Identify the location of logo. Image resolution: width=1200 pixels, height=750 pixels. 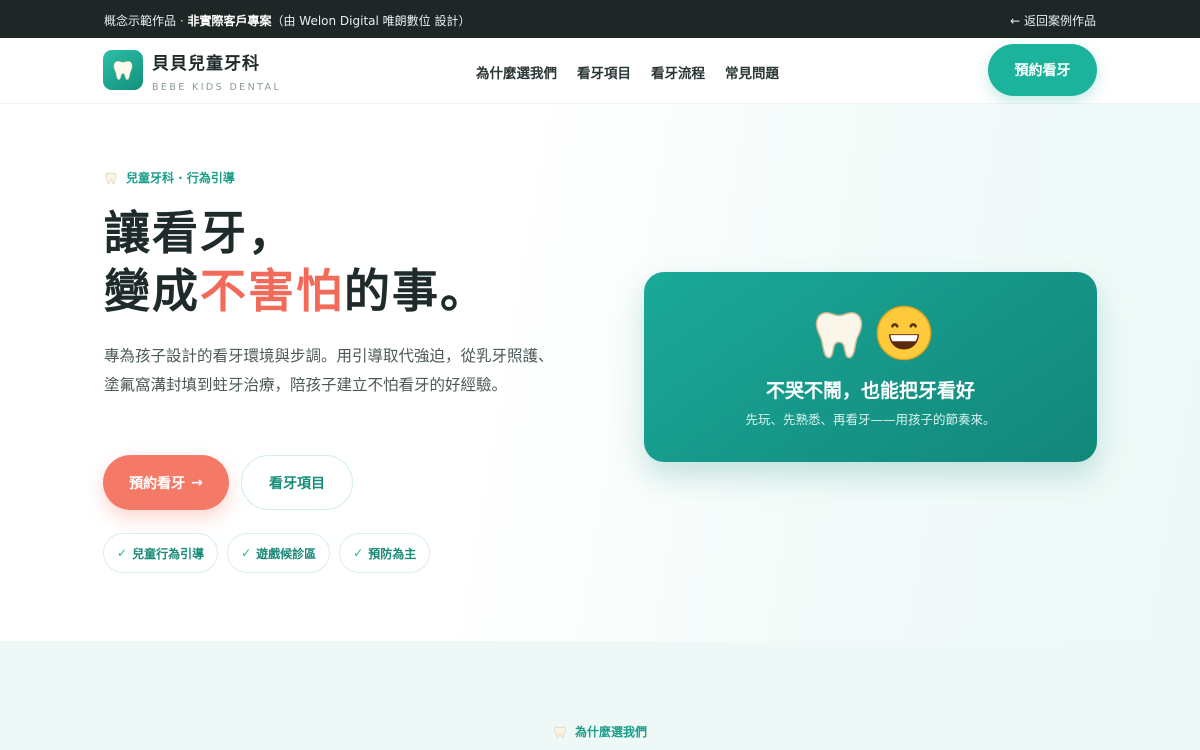
(123, 70).